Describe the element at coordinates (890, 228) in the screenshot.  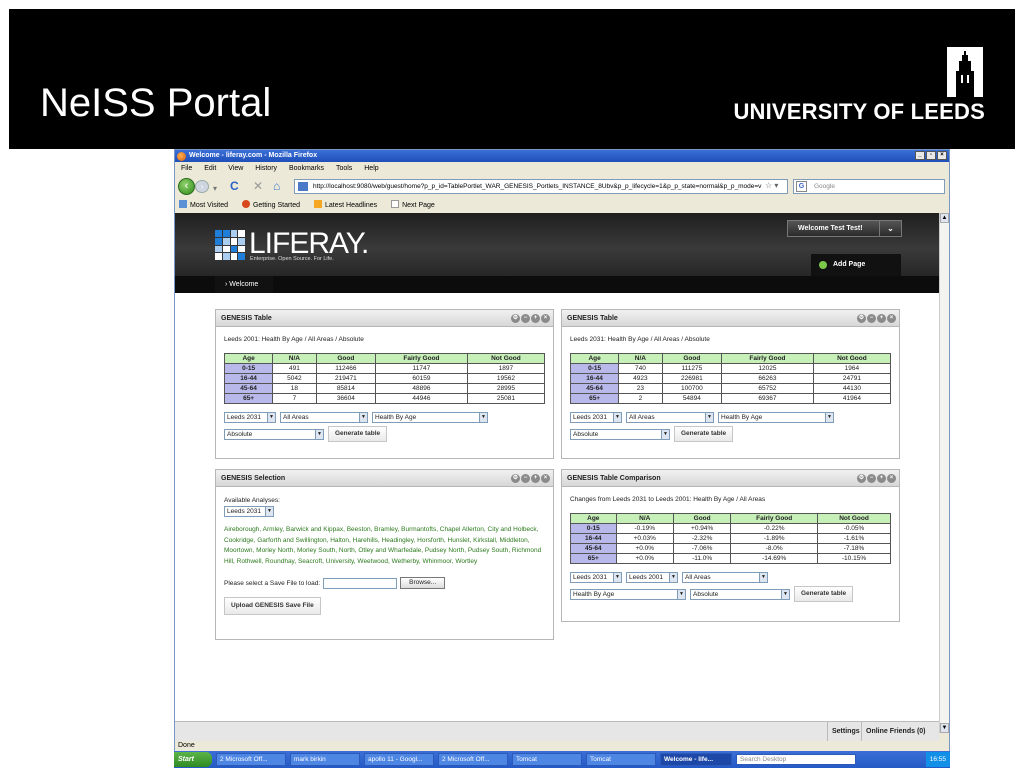
I see `chevron-down-icon: ⌄` at that location.